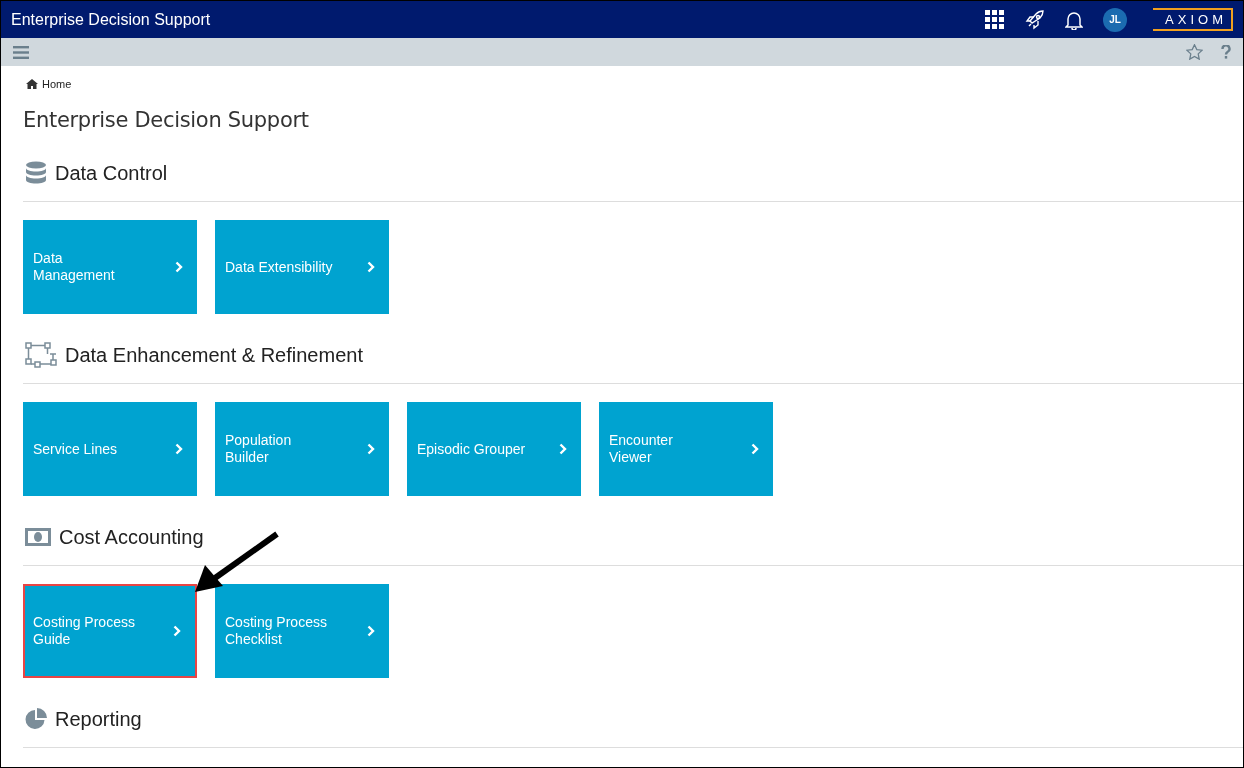 Image resolution: width=1244 pixels, height=768 pixels. Describe the element at coordinates (1115, 19) in the screenshot. I see `user-avatar: JL` at that location.